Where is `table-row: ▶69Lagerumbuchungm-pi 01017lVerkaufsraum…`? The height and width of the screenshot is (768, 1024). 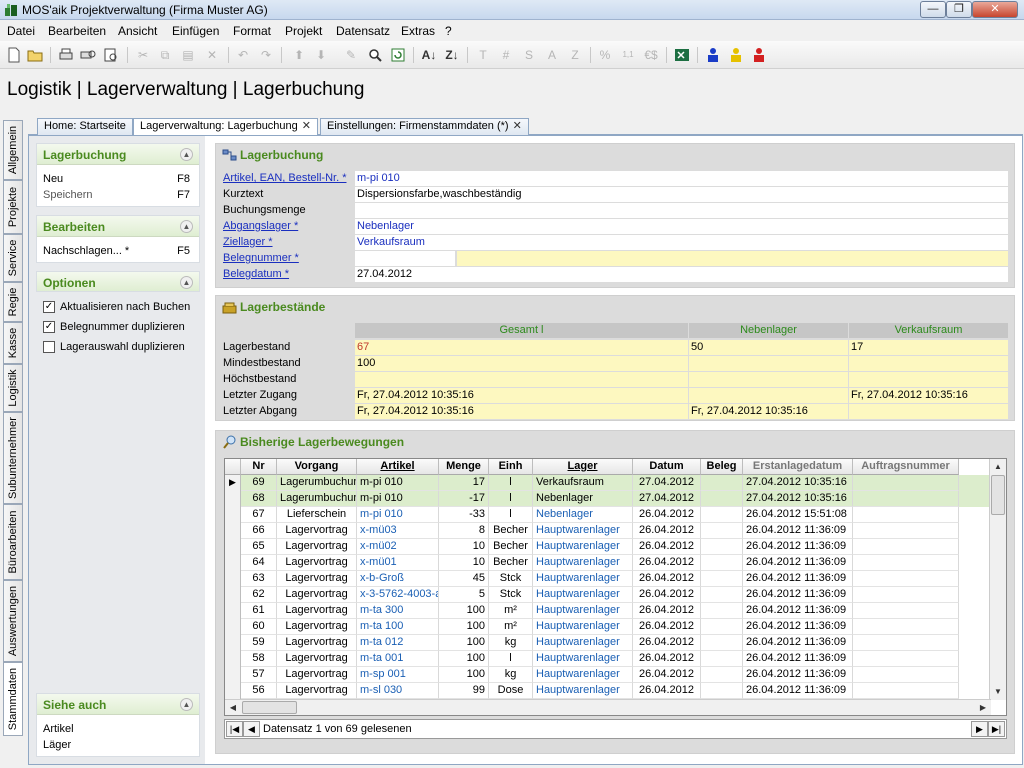
table-row: ▶69Lagerumbuchungm-pi 01017lVerkaufsraum… is located at coordinates (608, 483).